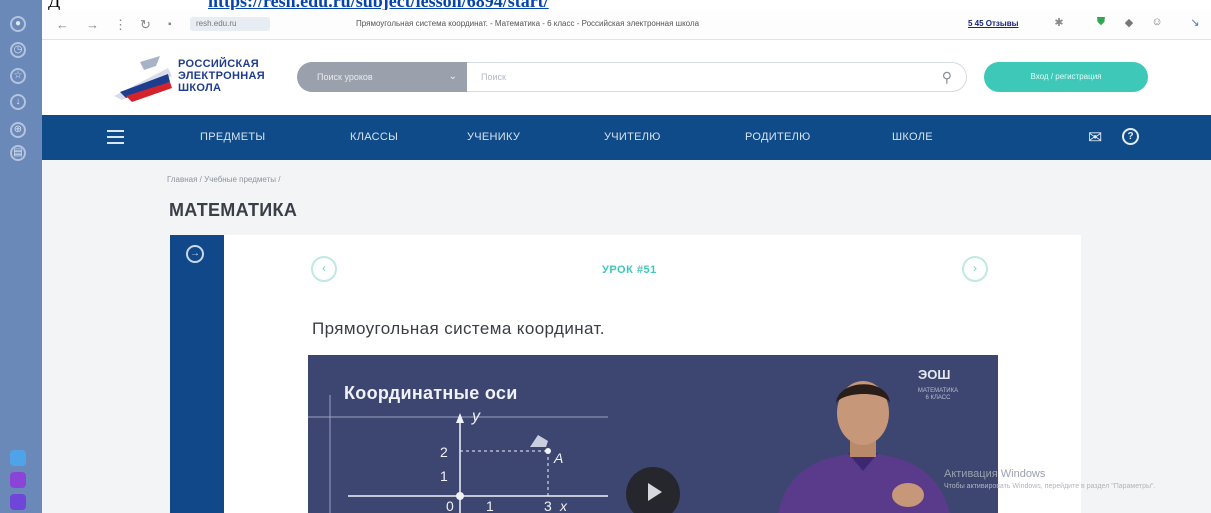 This screenshot has width=1211, height=513. I want to click on reviews-extension: 5 45 Отзывы, so click(993, 23).